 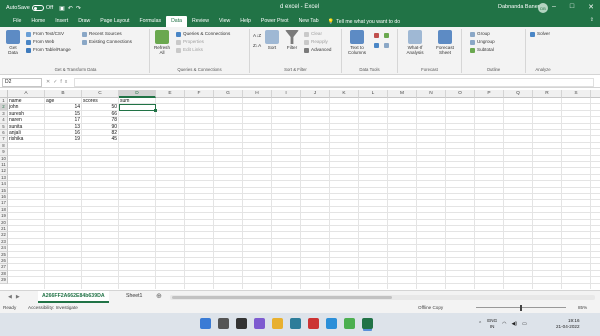 I want to click on from-table-range-button: From Table/Range, so click(x=48, y=50).